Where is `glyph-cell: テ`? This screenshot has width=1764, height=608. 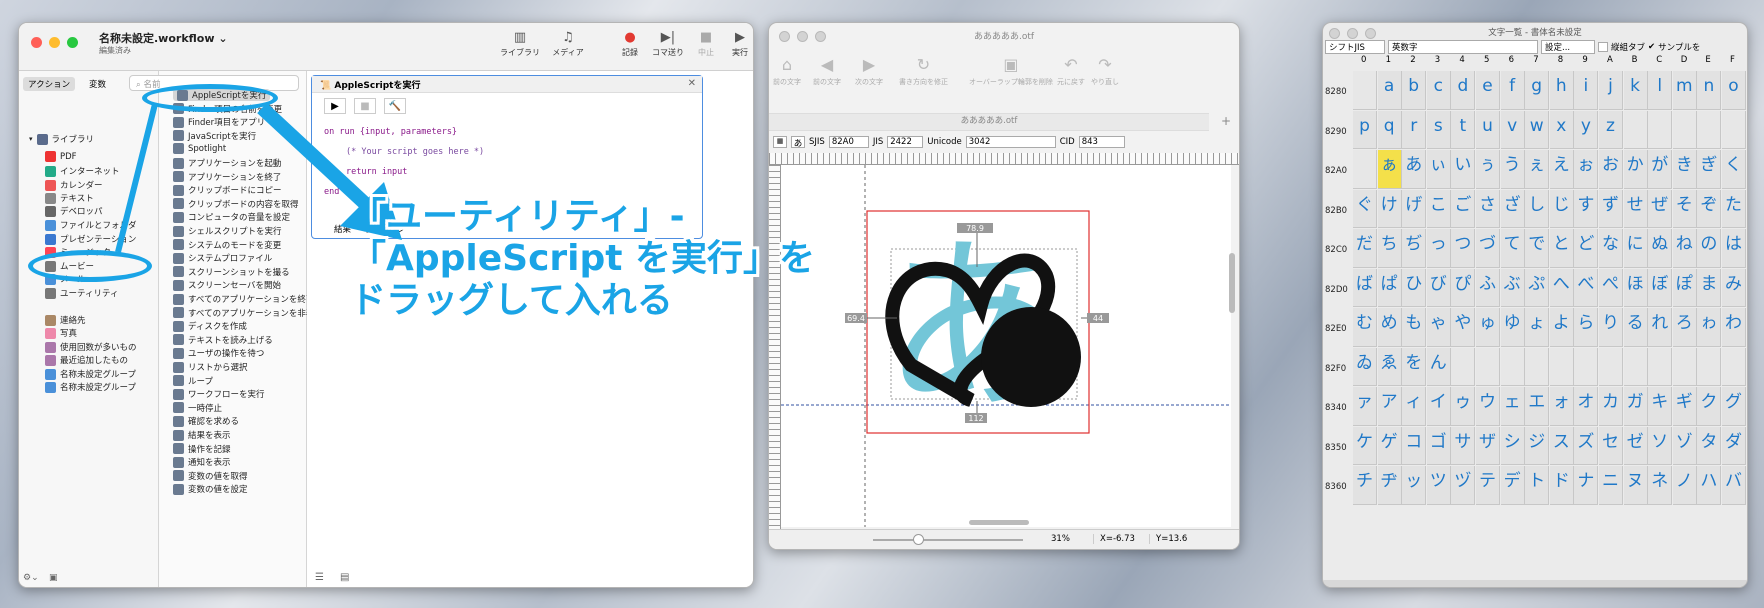 glyph-cell: テ is located at coordinates (1488, 485).